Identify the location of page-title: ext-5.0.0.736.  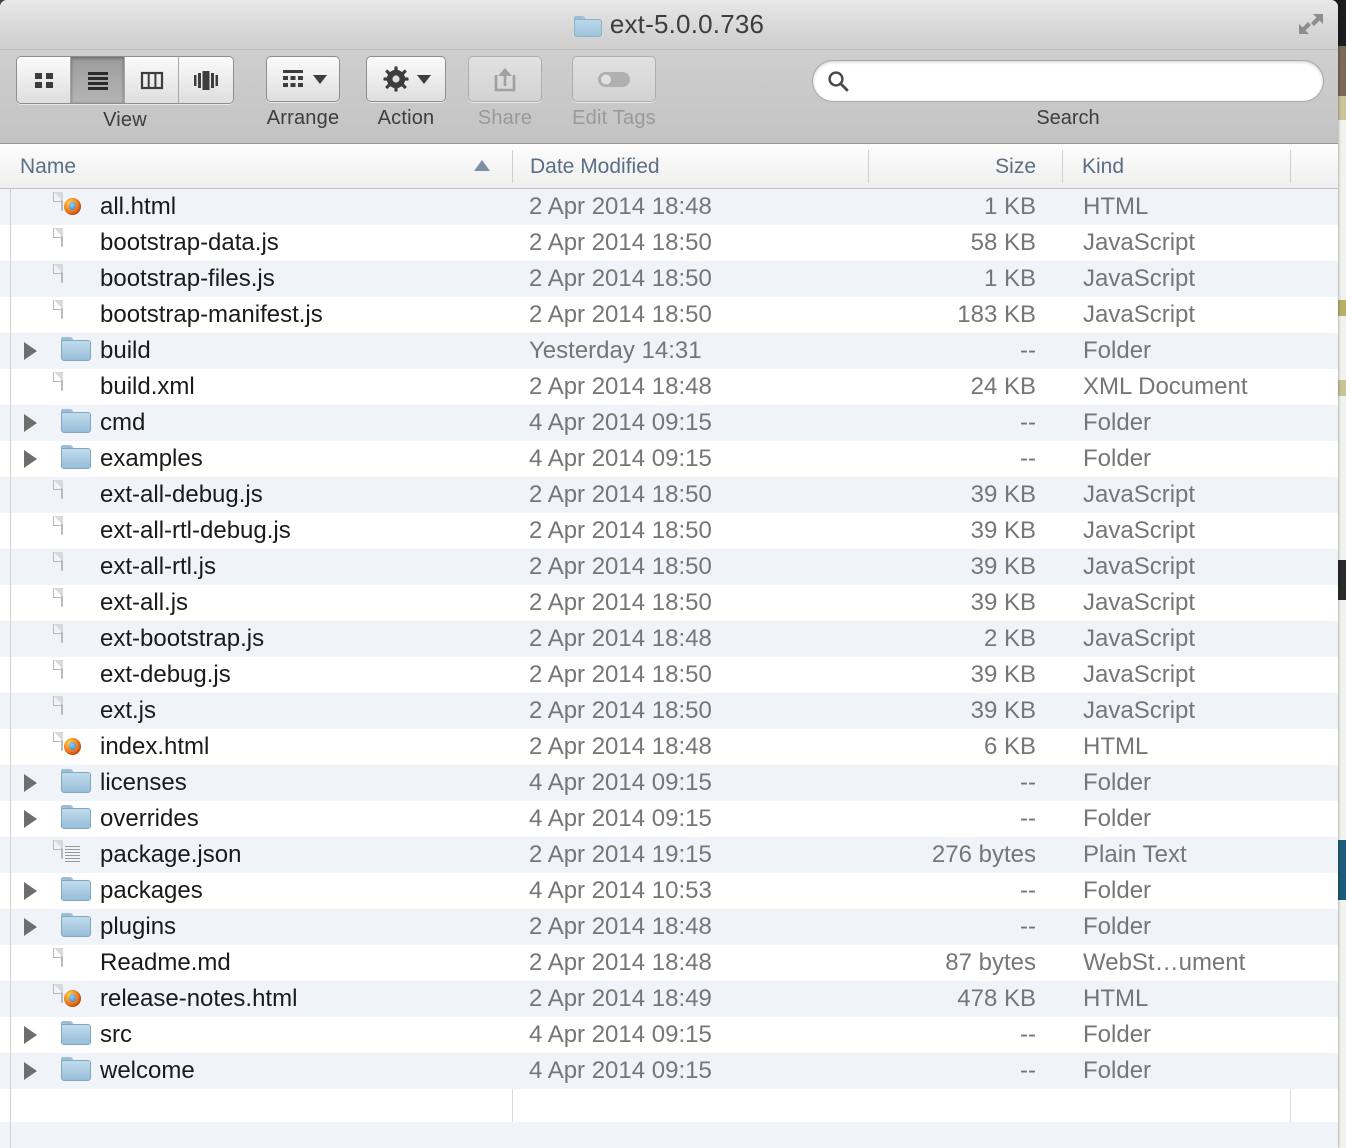
(687, 24).